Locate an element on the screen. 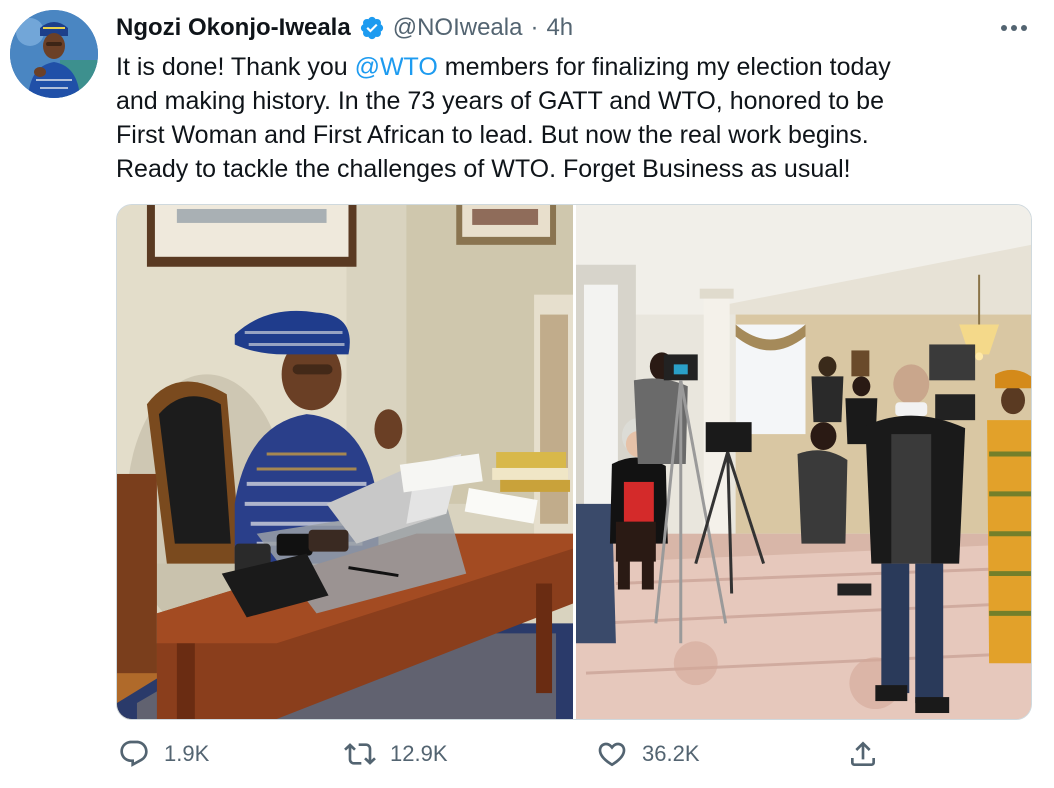 This screenshot has height=788, width=1054. avatar-image is located at coordinates (54, 54).